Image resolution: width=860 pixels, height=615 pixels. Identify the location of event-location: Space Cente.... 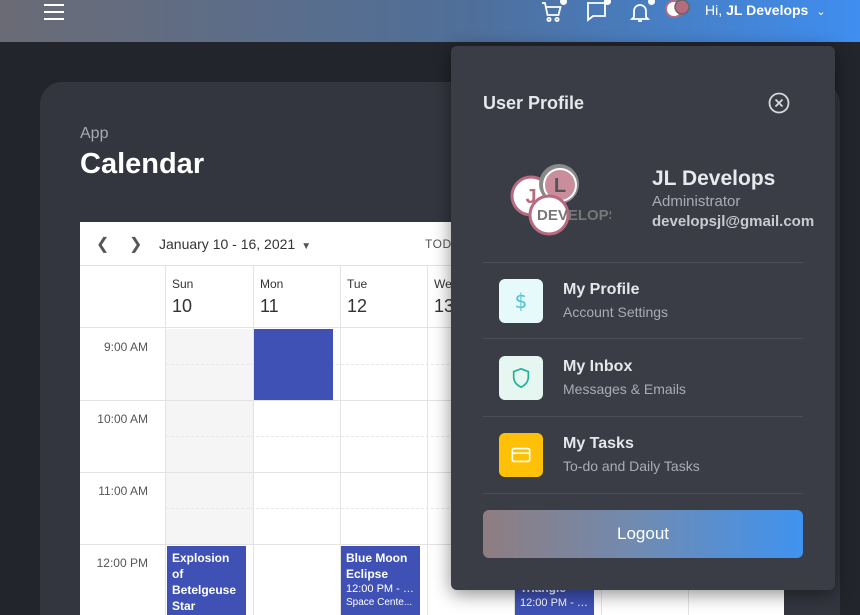
(379, 602).